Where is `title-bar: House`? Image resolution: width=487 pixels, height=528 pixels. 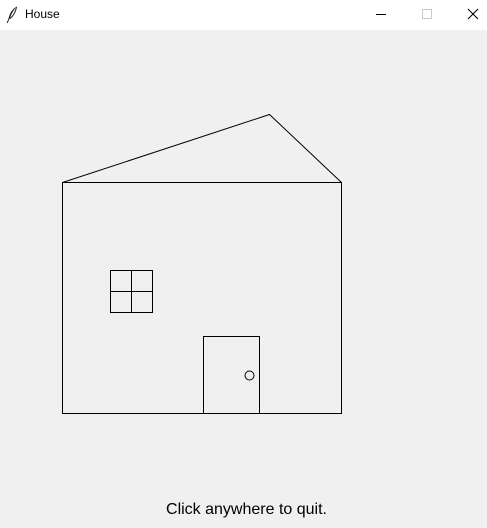
title-bar: House is located at coordinates (243, 15).